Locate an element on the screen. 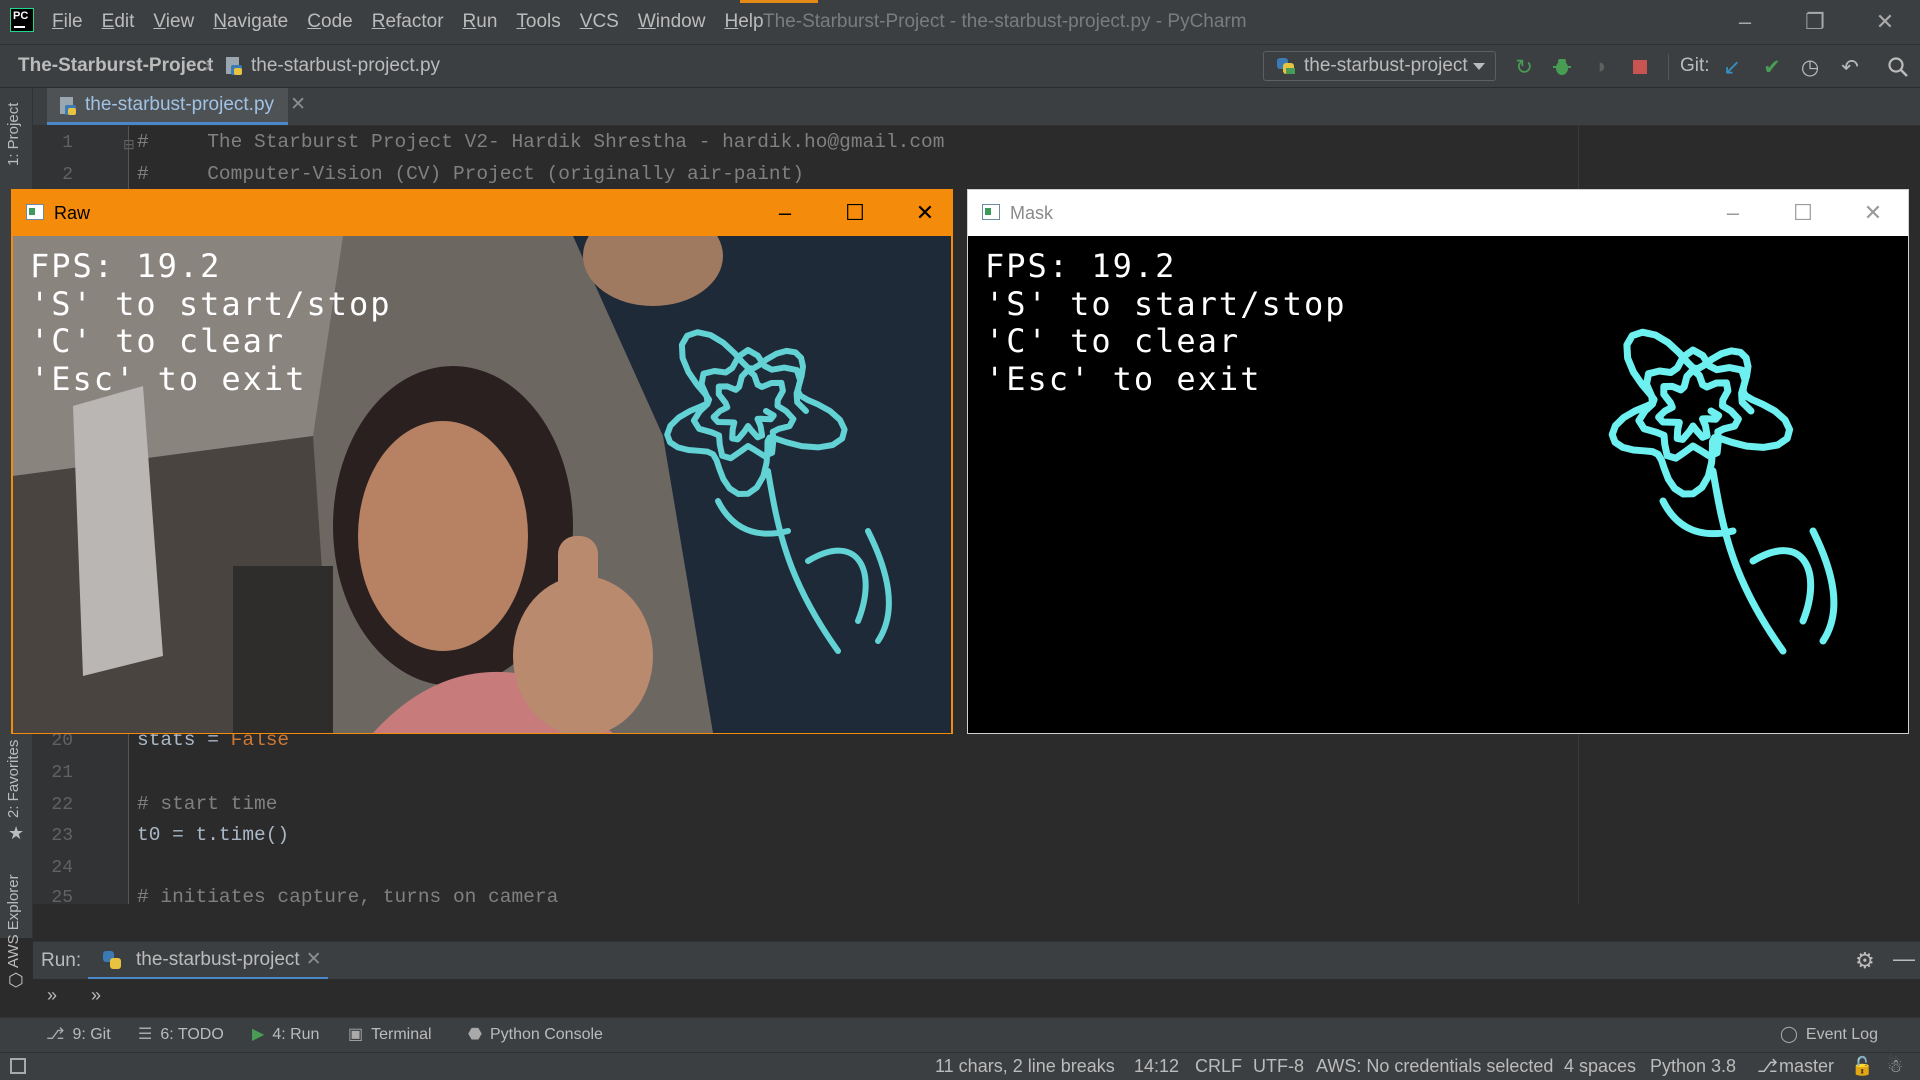 This screenshot has width=1920, height=1080. menu-vcs: VCS is located at coordinates (599, 22).